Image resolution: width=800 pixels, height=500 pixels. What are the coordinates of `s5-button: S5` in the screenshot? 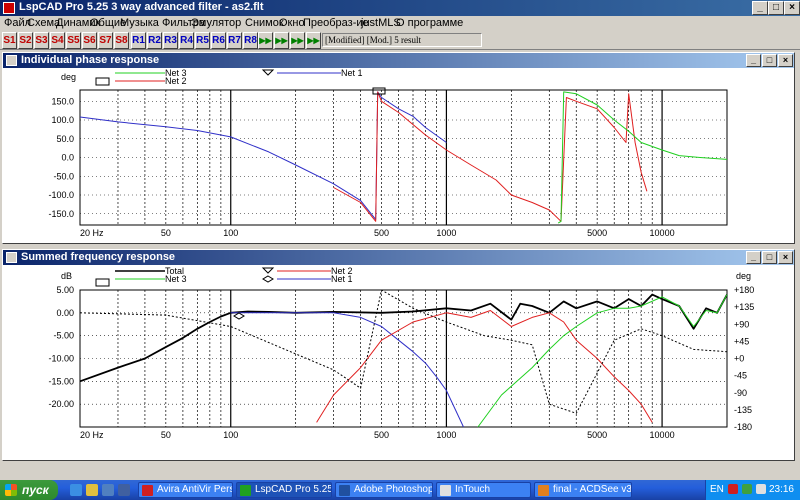 It's located at (73, 40).